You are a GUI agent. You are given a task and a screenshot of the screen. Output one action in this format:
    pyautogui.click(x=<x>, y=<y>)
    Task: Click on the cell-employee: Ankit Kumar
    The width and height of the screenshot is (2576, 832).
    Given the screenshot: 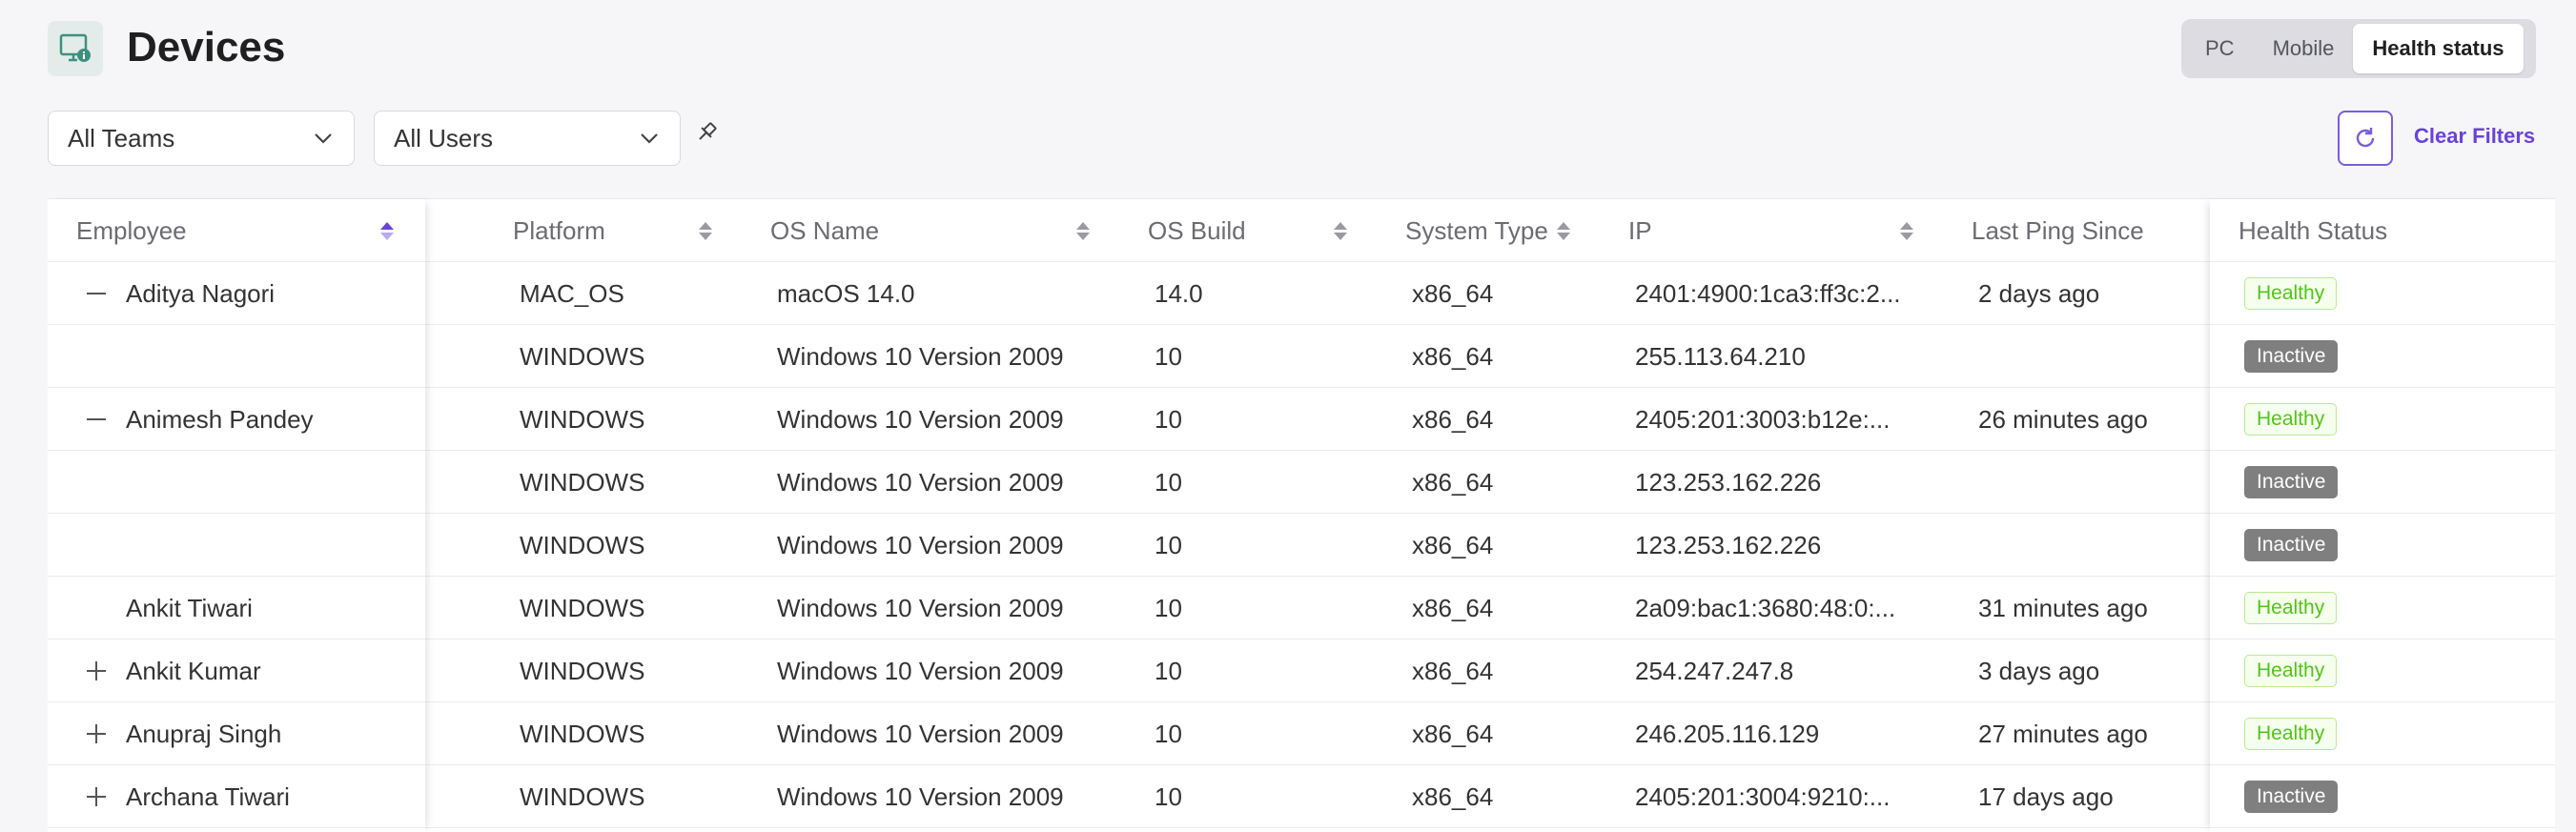 What is the action you would take?
    pyautogui.click(x=193, y=670)
    